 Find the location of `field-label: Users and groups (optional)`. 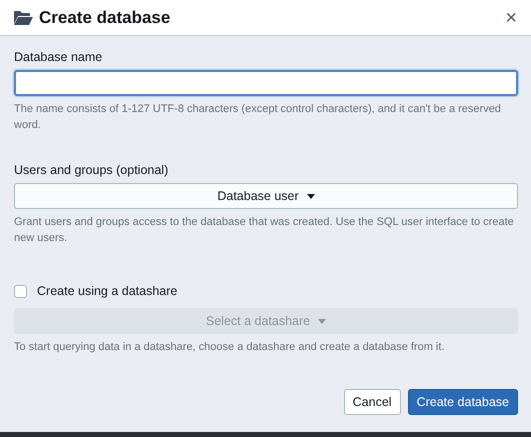

field-label: Users and groups (optional) is located at coordinates (92, 170).